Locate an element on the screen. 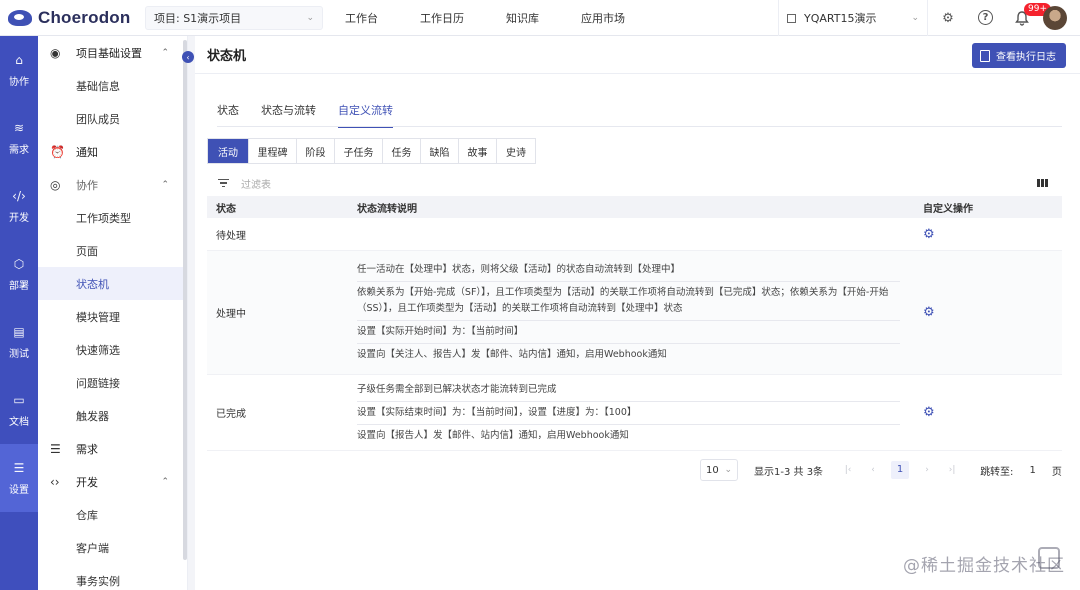 This screenshot has height=590, width=1080. last-page-icon: ›| is located at coordinates (952, 470).